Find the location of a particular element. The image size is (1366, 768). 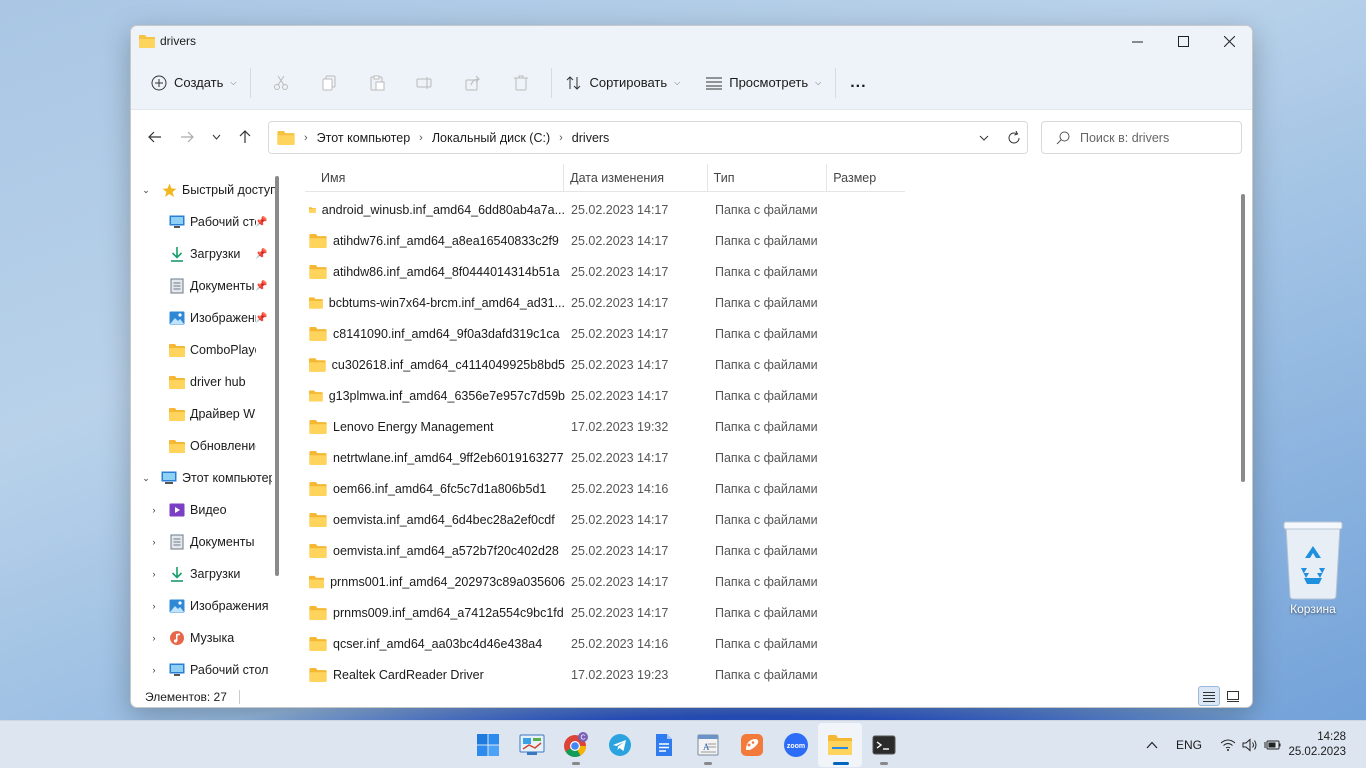

close-button is located at coordinates (1229, 41).